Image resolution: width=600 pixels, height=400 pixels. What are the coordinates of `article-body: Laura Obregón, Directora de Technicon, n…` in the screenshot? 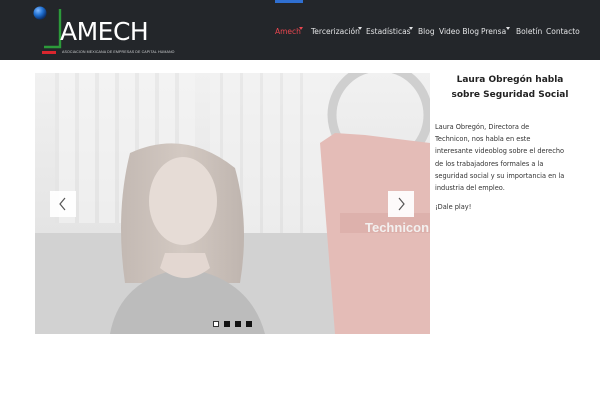 It's located at (515, 157).